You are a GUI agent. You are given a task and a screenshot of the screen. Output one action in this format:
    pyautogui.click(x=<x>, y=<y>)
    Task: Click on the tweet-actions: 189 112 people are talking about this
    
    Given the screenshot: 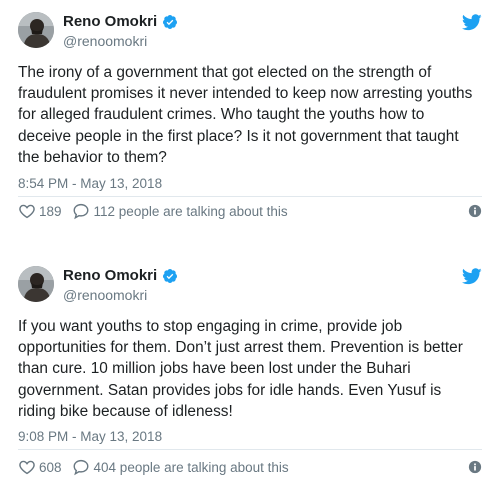 What is the action you would take?
    pyautogui.click(x=250, y=211)
    